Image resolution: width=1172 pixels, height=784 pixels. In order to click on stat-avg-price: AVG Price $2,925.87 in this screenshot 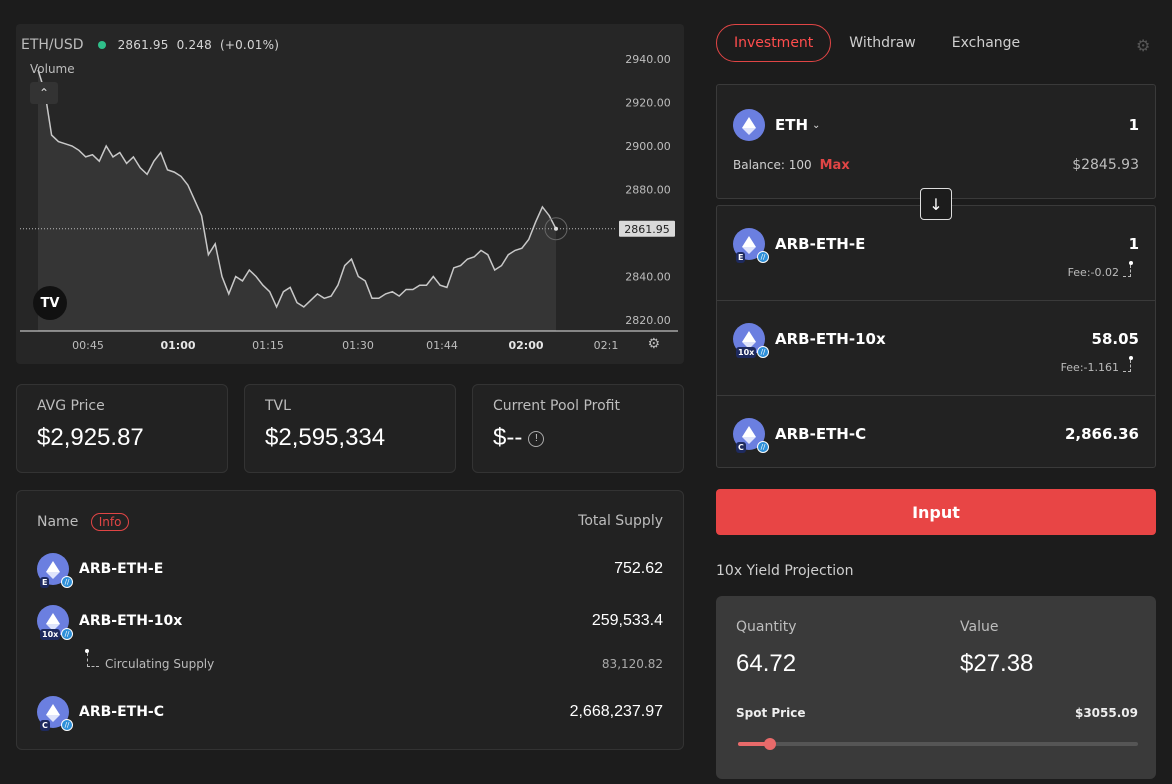, I will do `click(122, 428)`.